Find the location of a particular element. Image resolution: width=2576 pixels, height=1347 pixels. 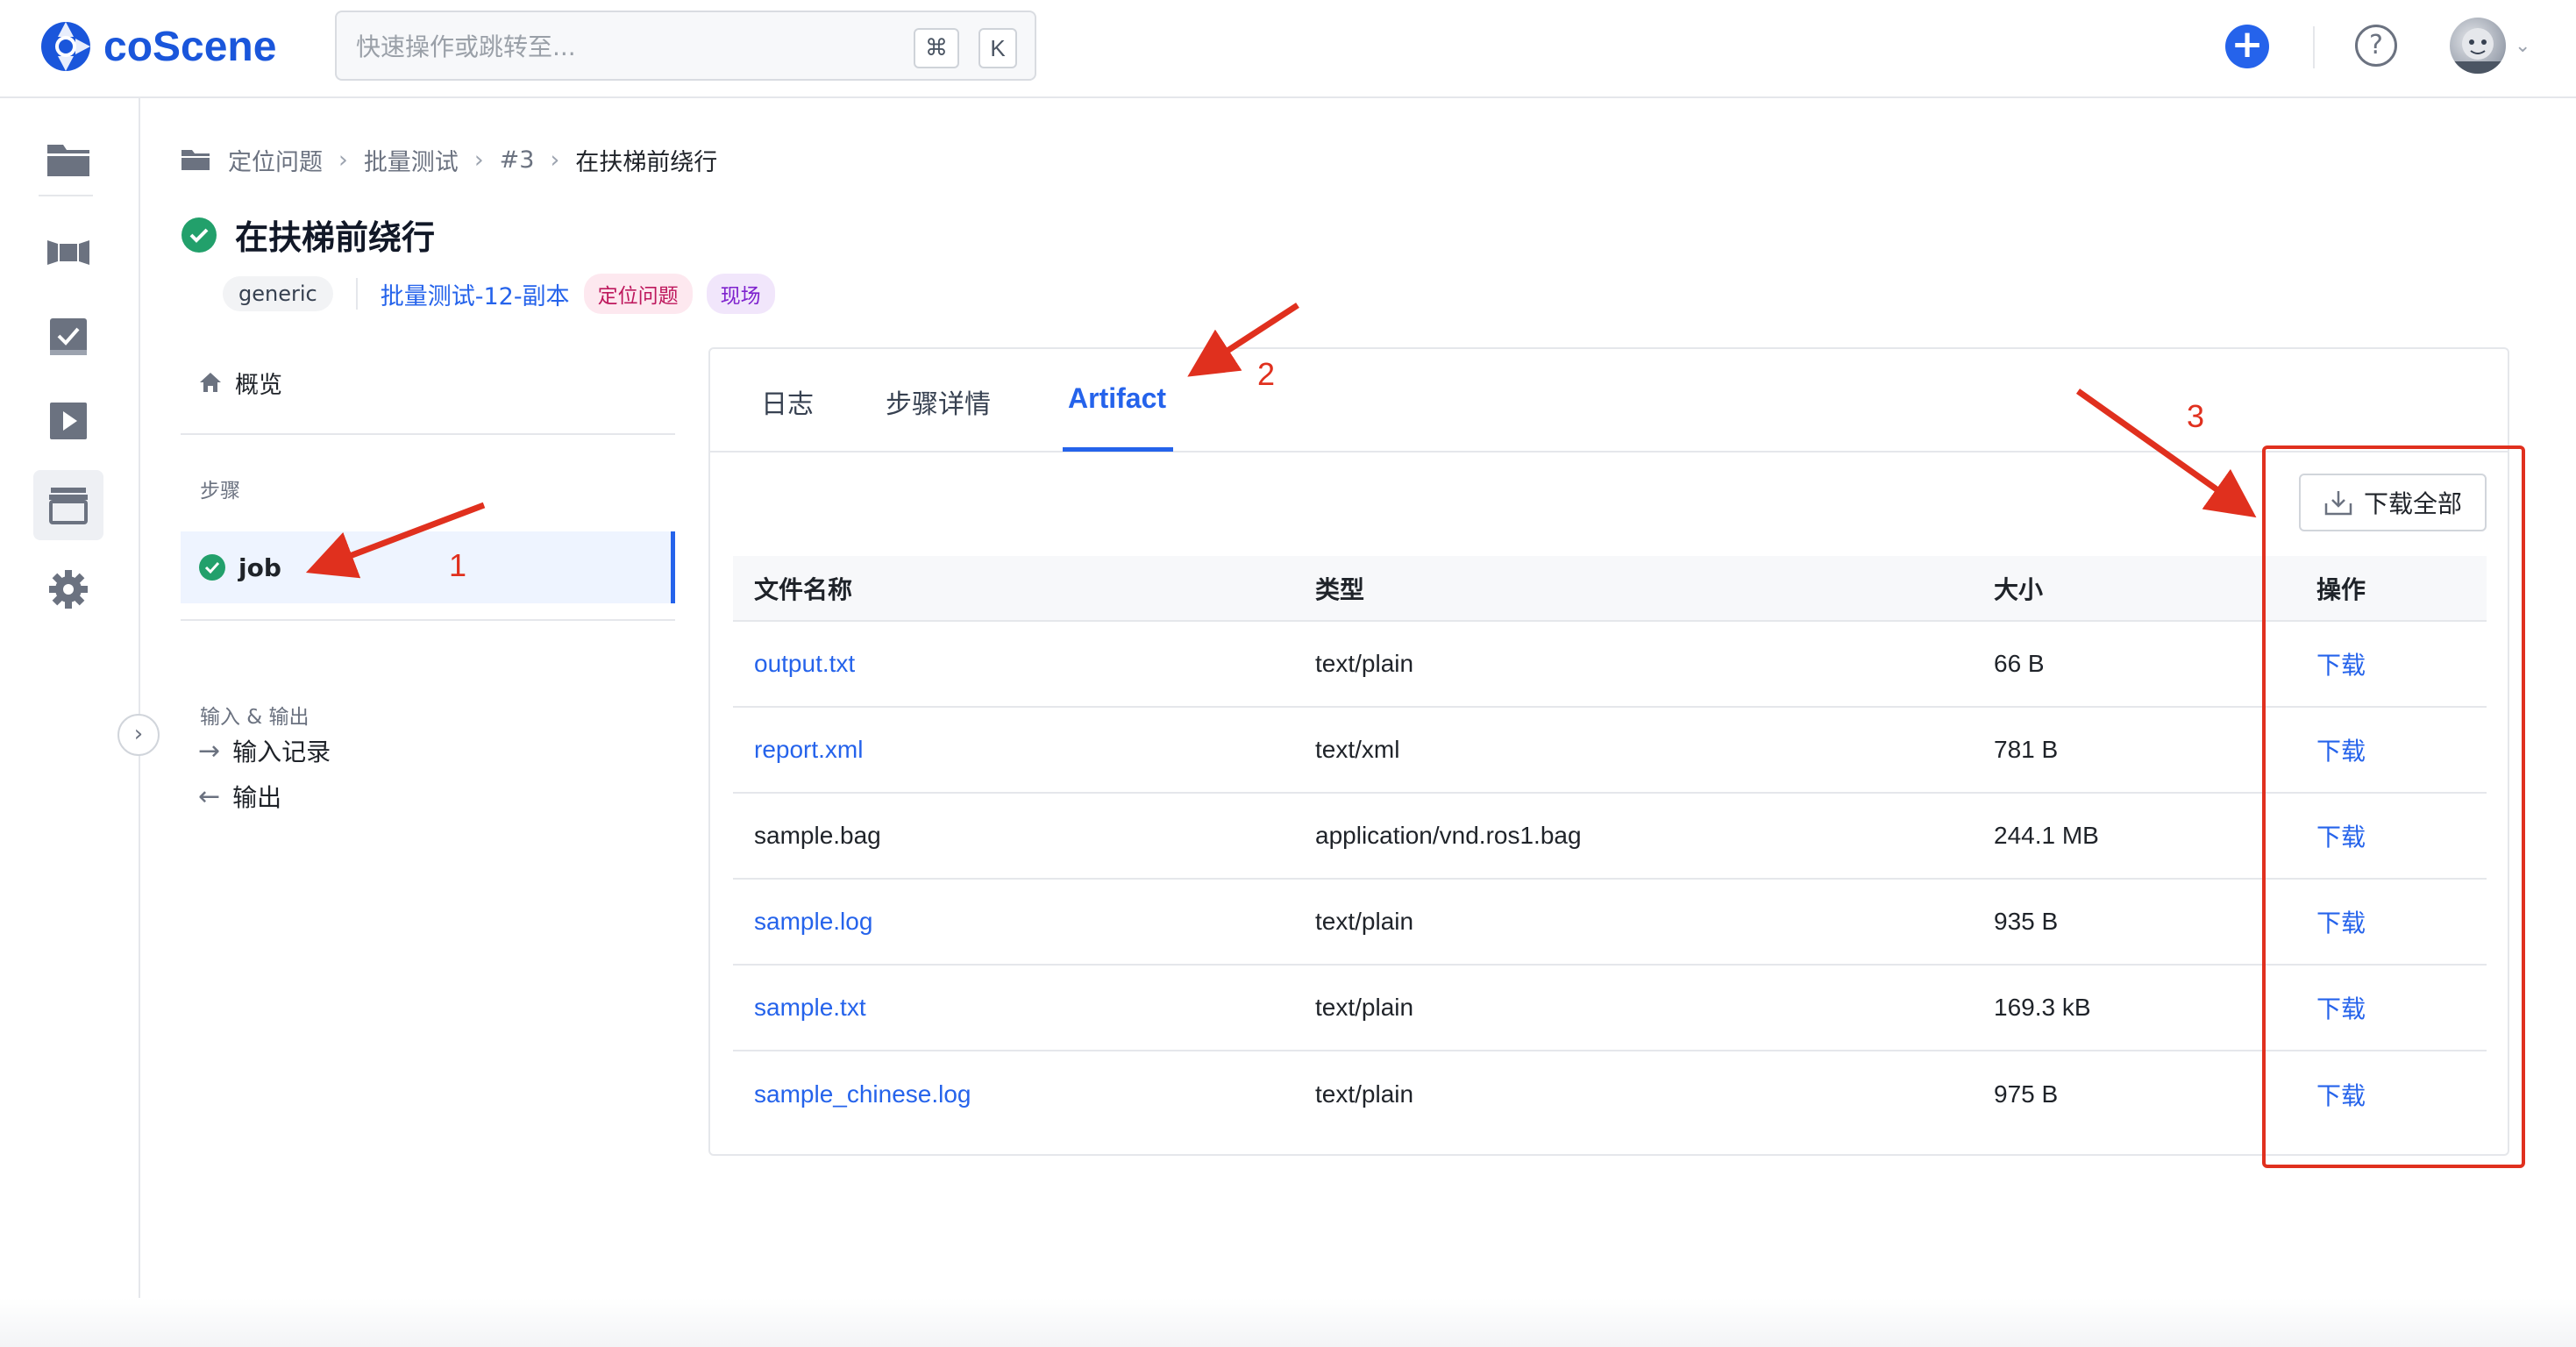

archive-icon is located at coordinates (68, 506).